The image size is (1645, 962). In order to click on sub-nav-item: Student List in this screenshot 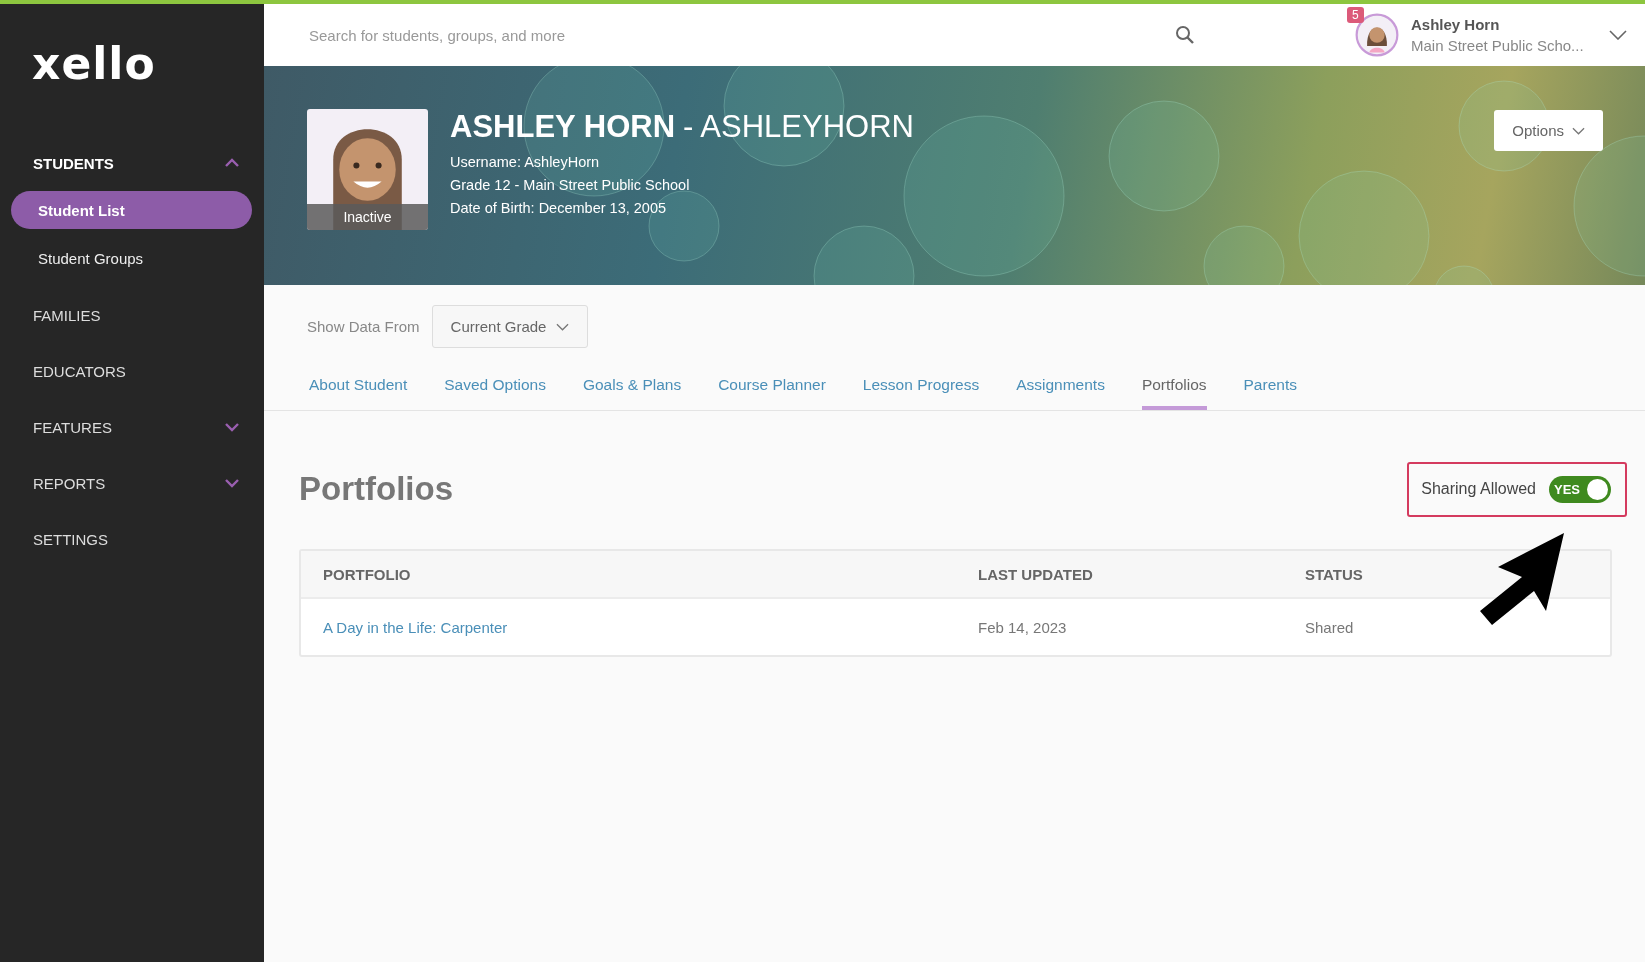, I will do `click(131, 210)`.